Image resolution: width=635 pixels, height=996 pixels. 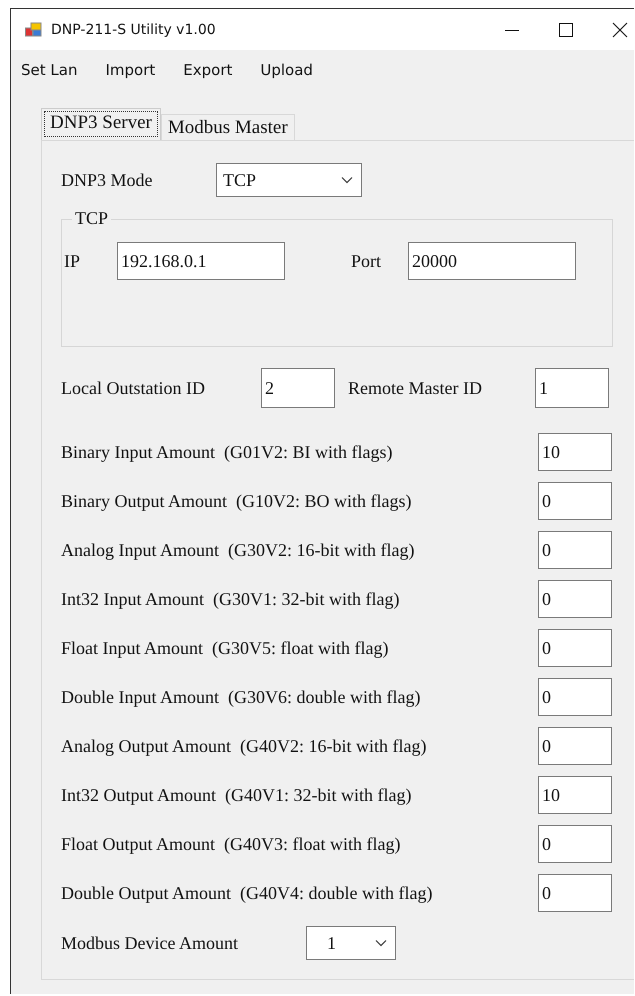 What do you see at coordinates (366, 261) in the screenshot?
I see `label: Port` at bounding box center [366, 261].